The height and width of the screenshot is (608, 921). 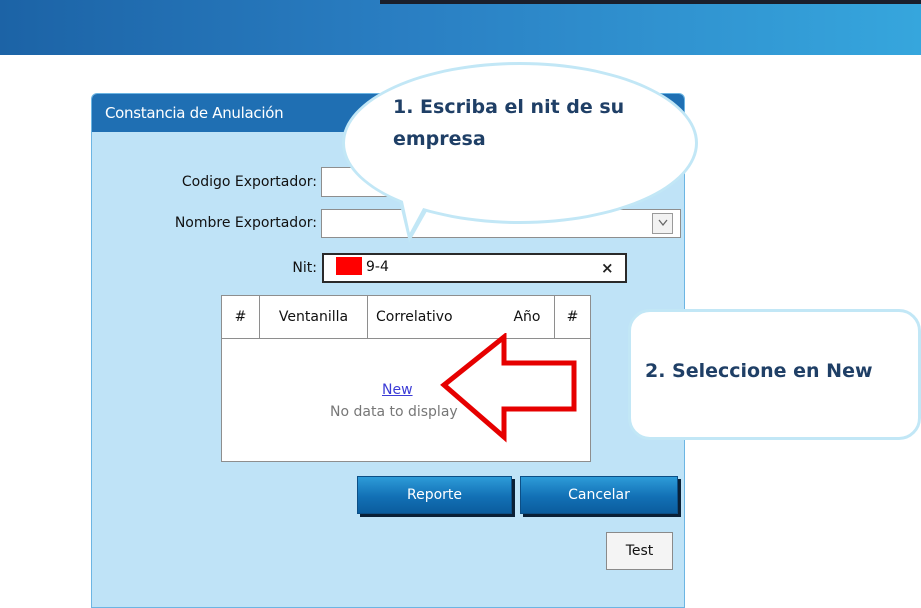 What do you see at coordinates (639, 551) in the screenshot?
I see `test-button: Test` at bounding box center [639, 551].